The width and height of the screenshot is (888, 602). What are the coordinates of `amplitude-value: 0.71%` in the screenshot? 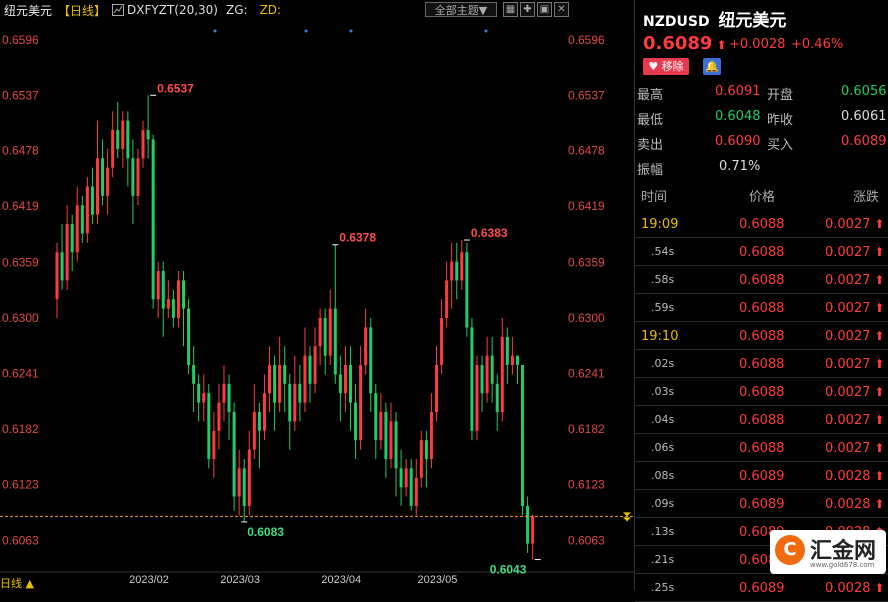 It's located at (740, 166).